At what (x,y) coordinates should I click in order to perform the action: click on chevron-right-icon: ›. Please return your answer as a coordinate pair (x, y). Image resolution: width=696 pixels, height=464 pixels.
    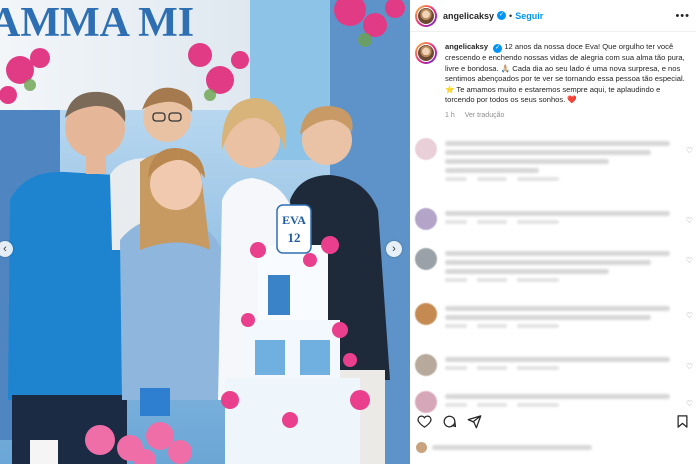
    Looking at the image, I should click on (394, 249).